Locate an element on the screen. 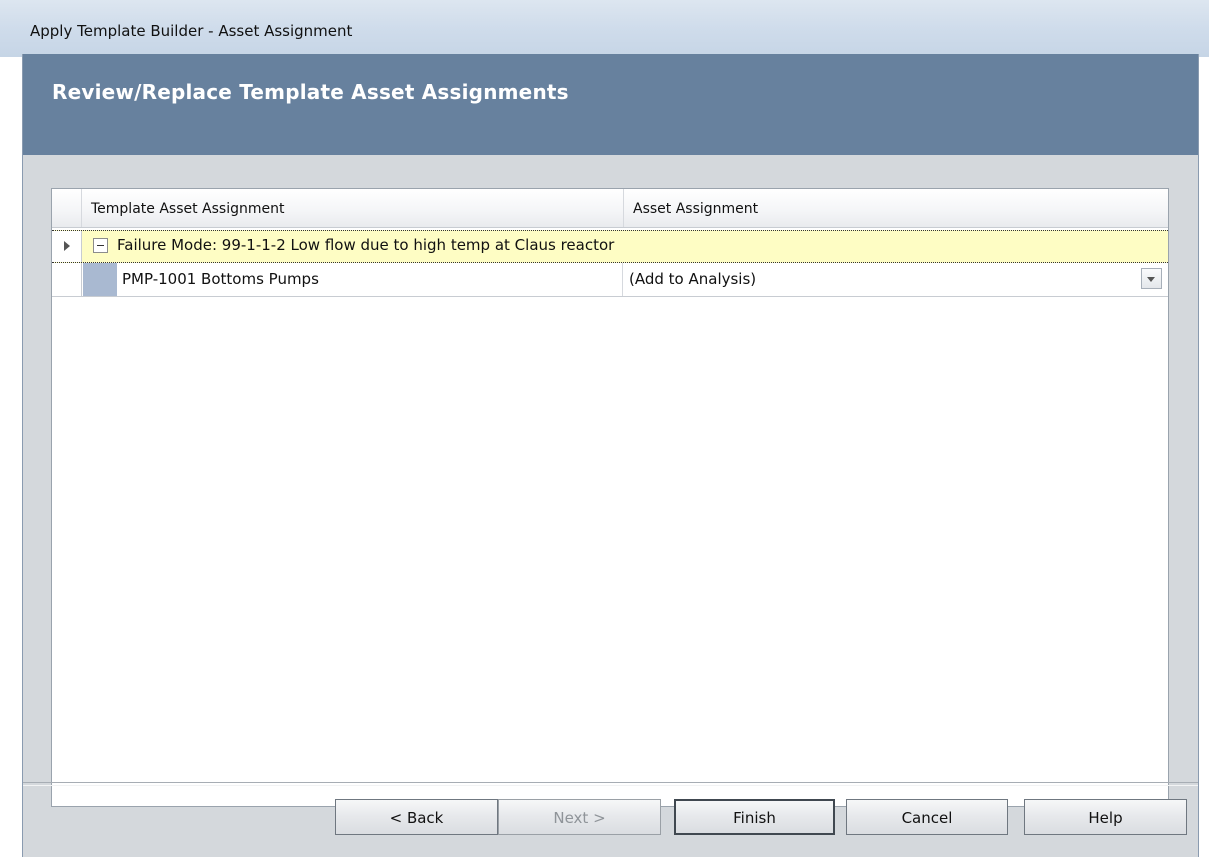 This screenshot has height=857, width=1209. header-row-selector is located at coordinates (67, 208).